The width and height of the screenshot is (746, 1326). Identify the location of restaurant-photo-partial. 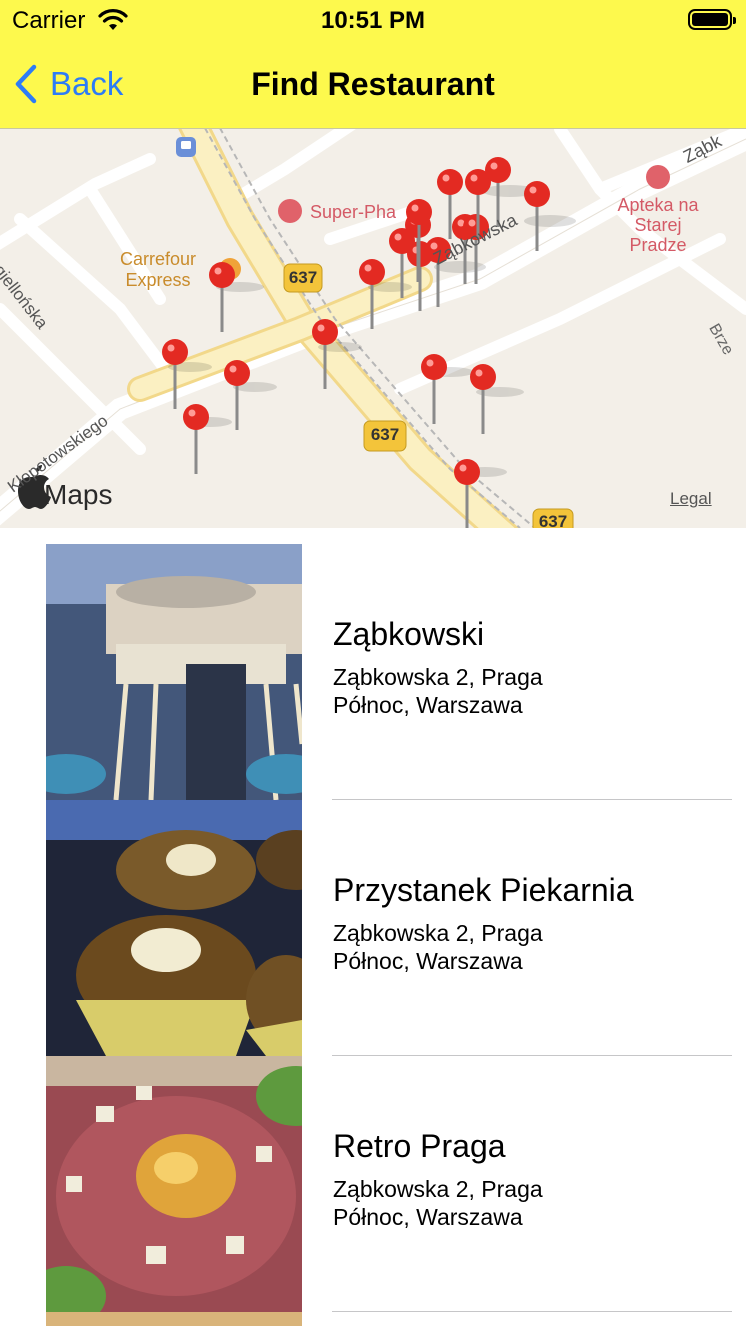
(174, 1319).